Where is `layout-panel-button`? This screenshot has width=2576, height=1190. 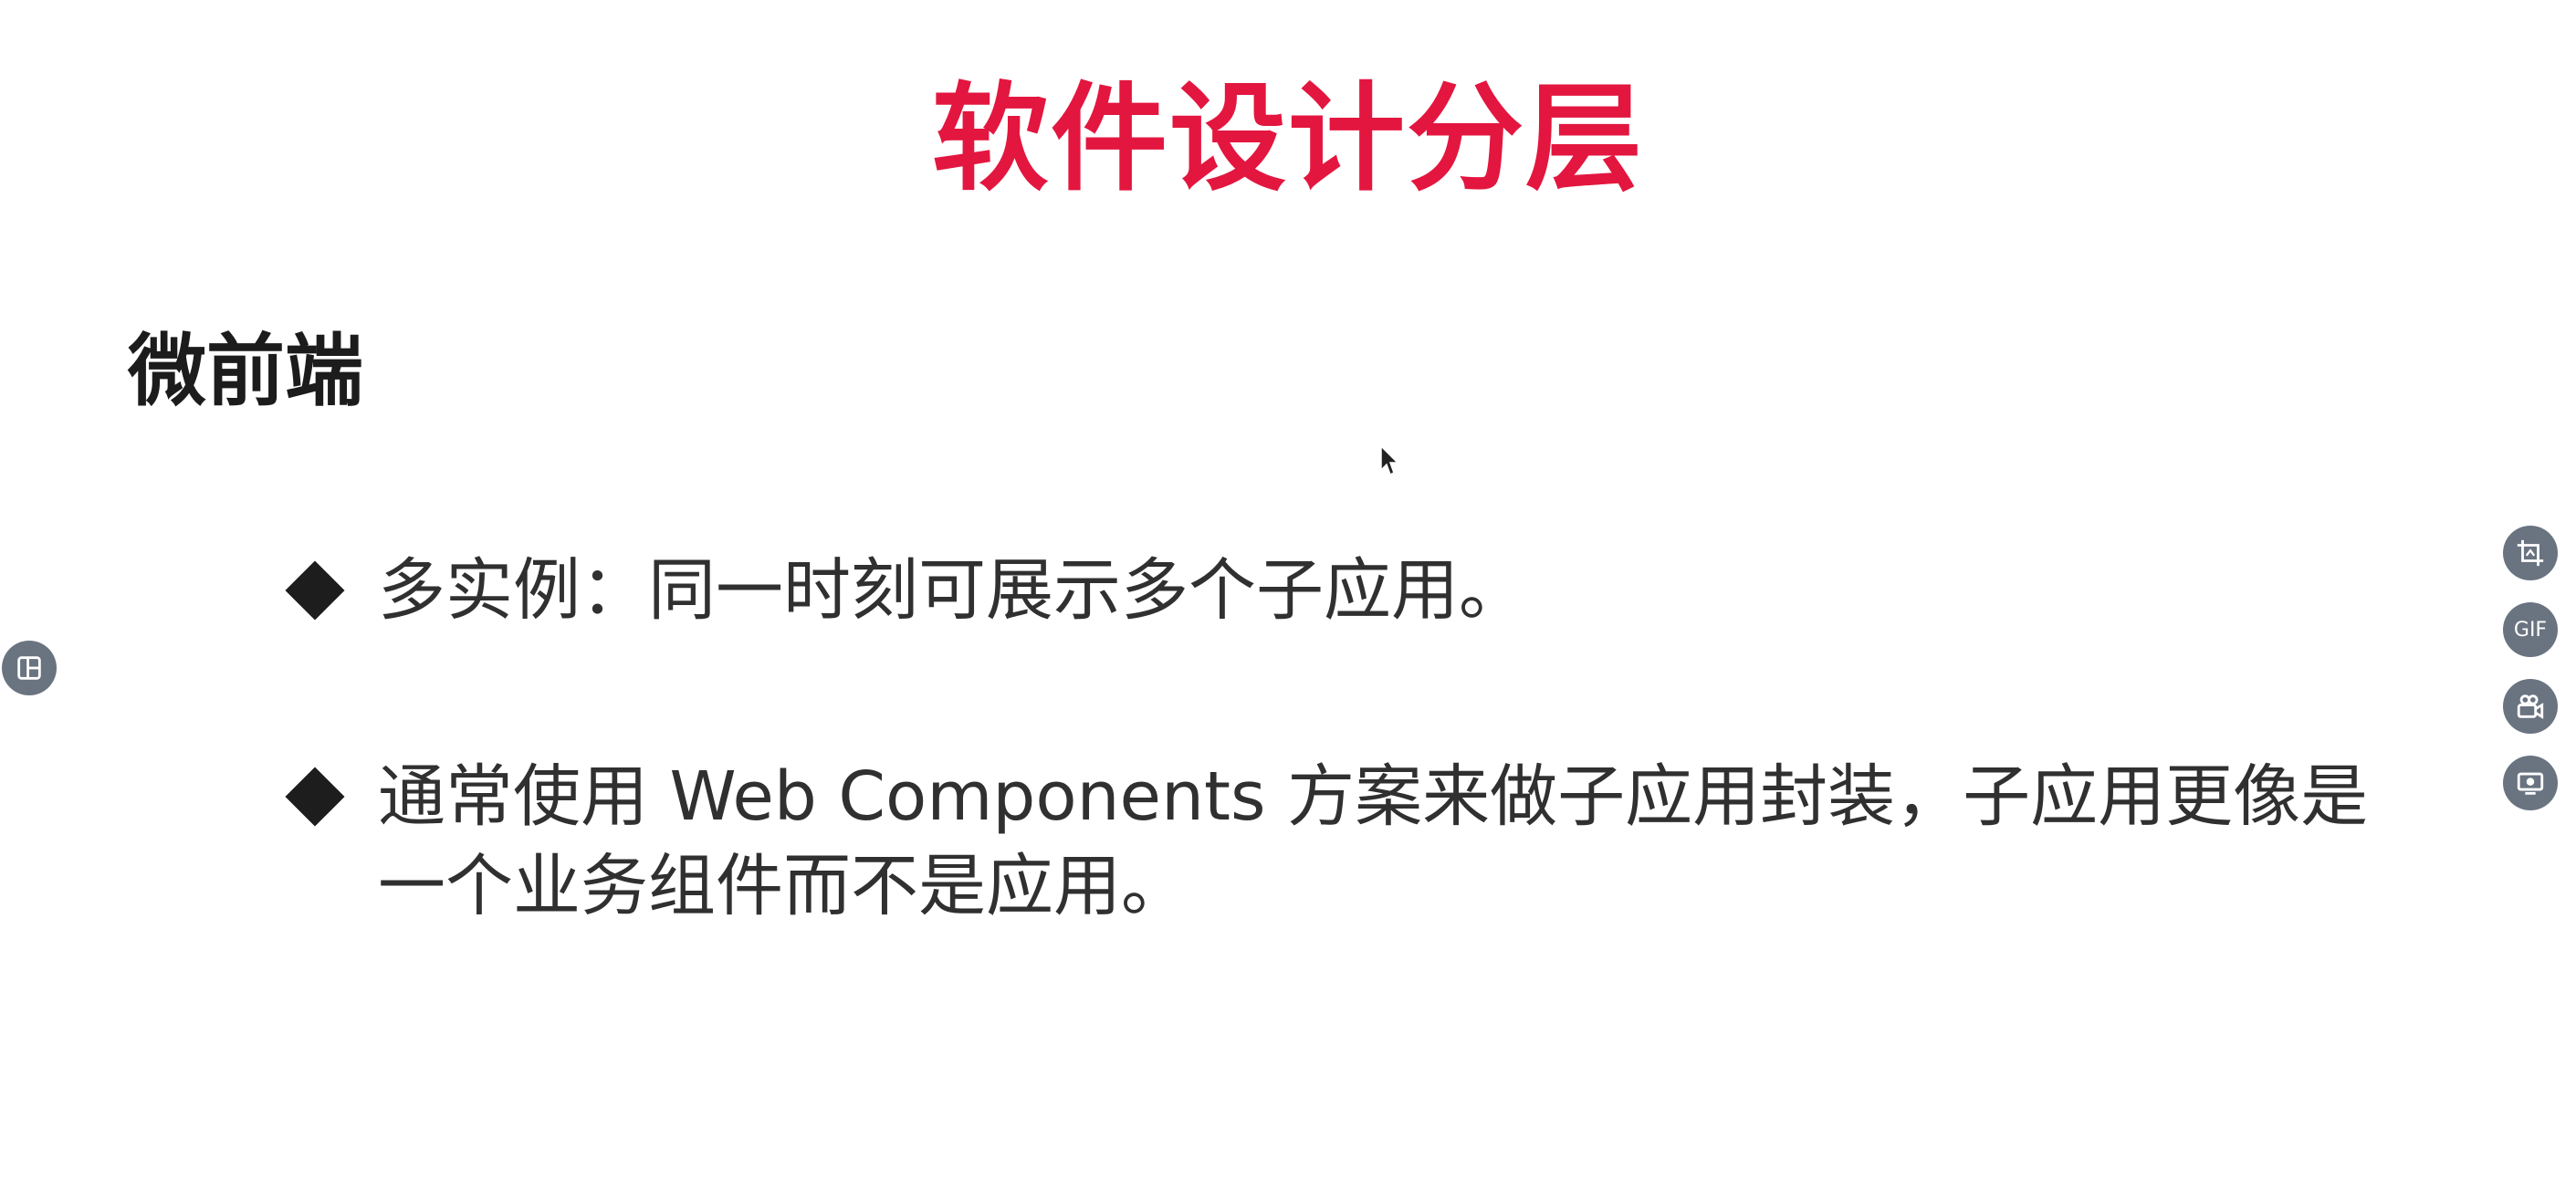
layout-panel-button is located at coordinates (29, 668).